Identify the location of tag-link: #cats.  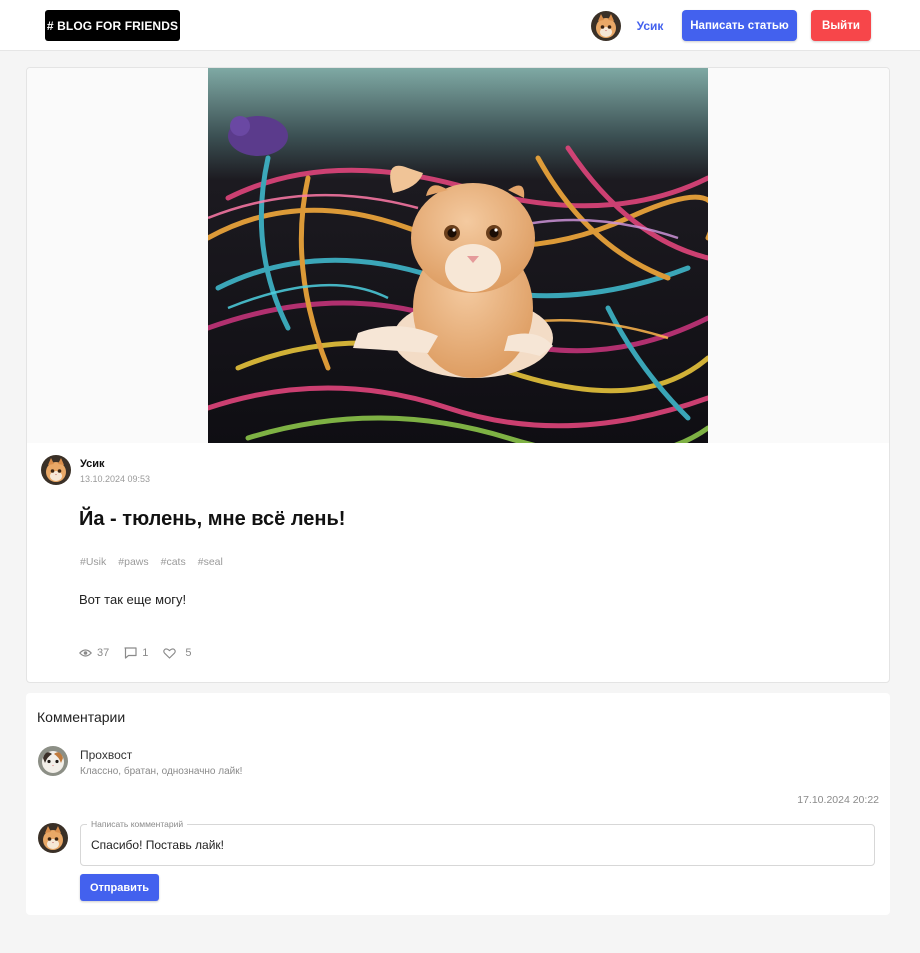
(173, 562).